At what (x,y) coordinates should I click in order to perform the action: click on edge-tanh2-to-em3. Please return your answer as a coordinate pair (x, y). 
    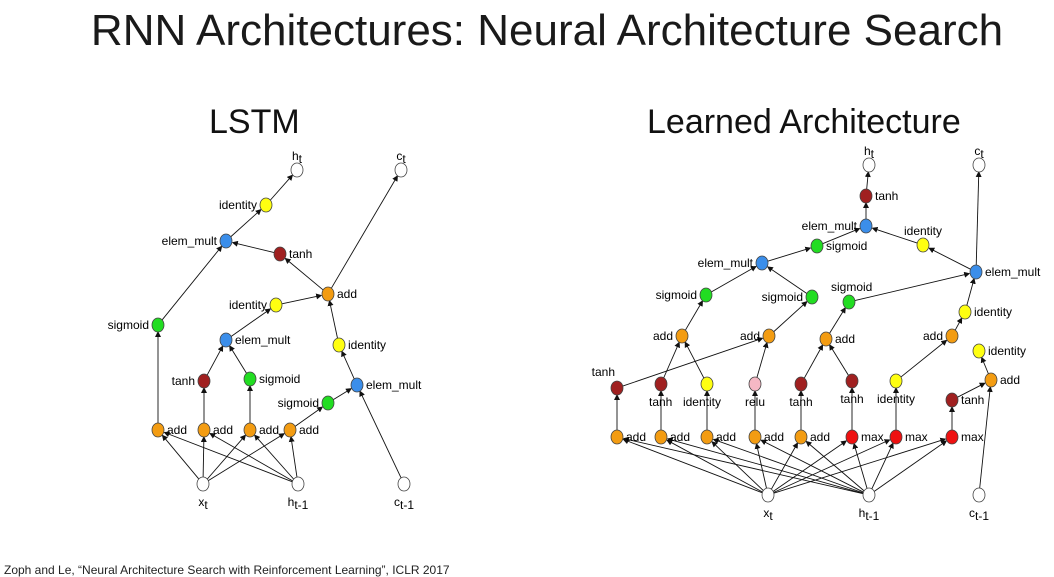
    Looking at the image, I should click on (253, 247).